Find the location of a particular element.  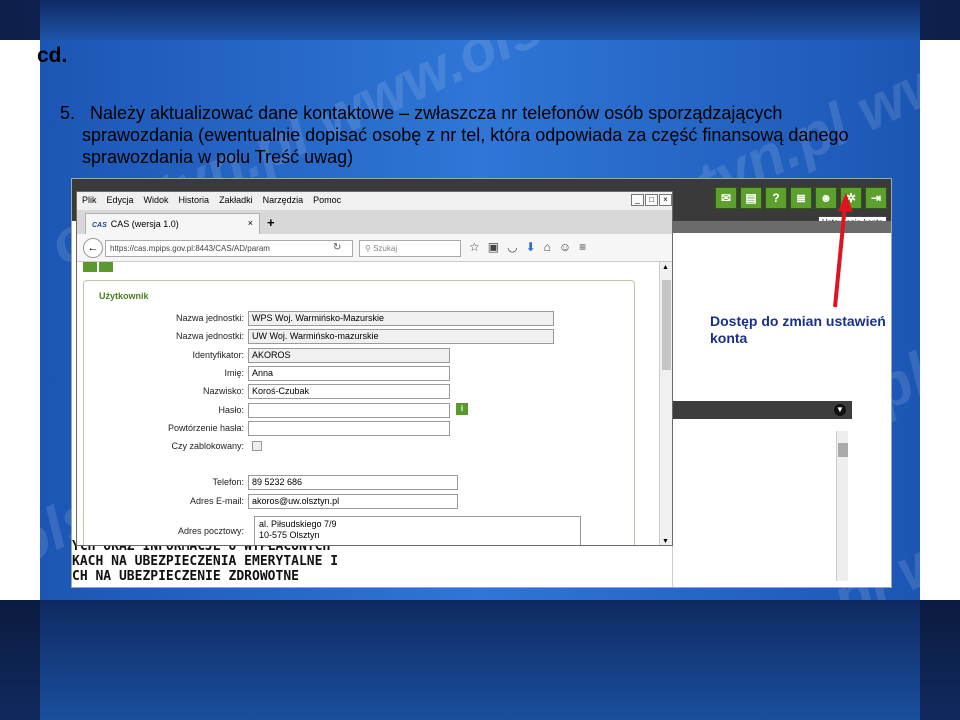

tab-cas: CAS CAS (wersja 1.0) × is located at coordinates (172, 223).